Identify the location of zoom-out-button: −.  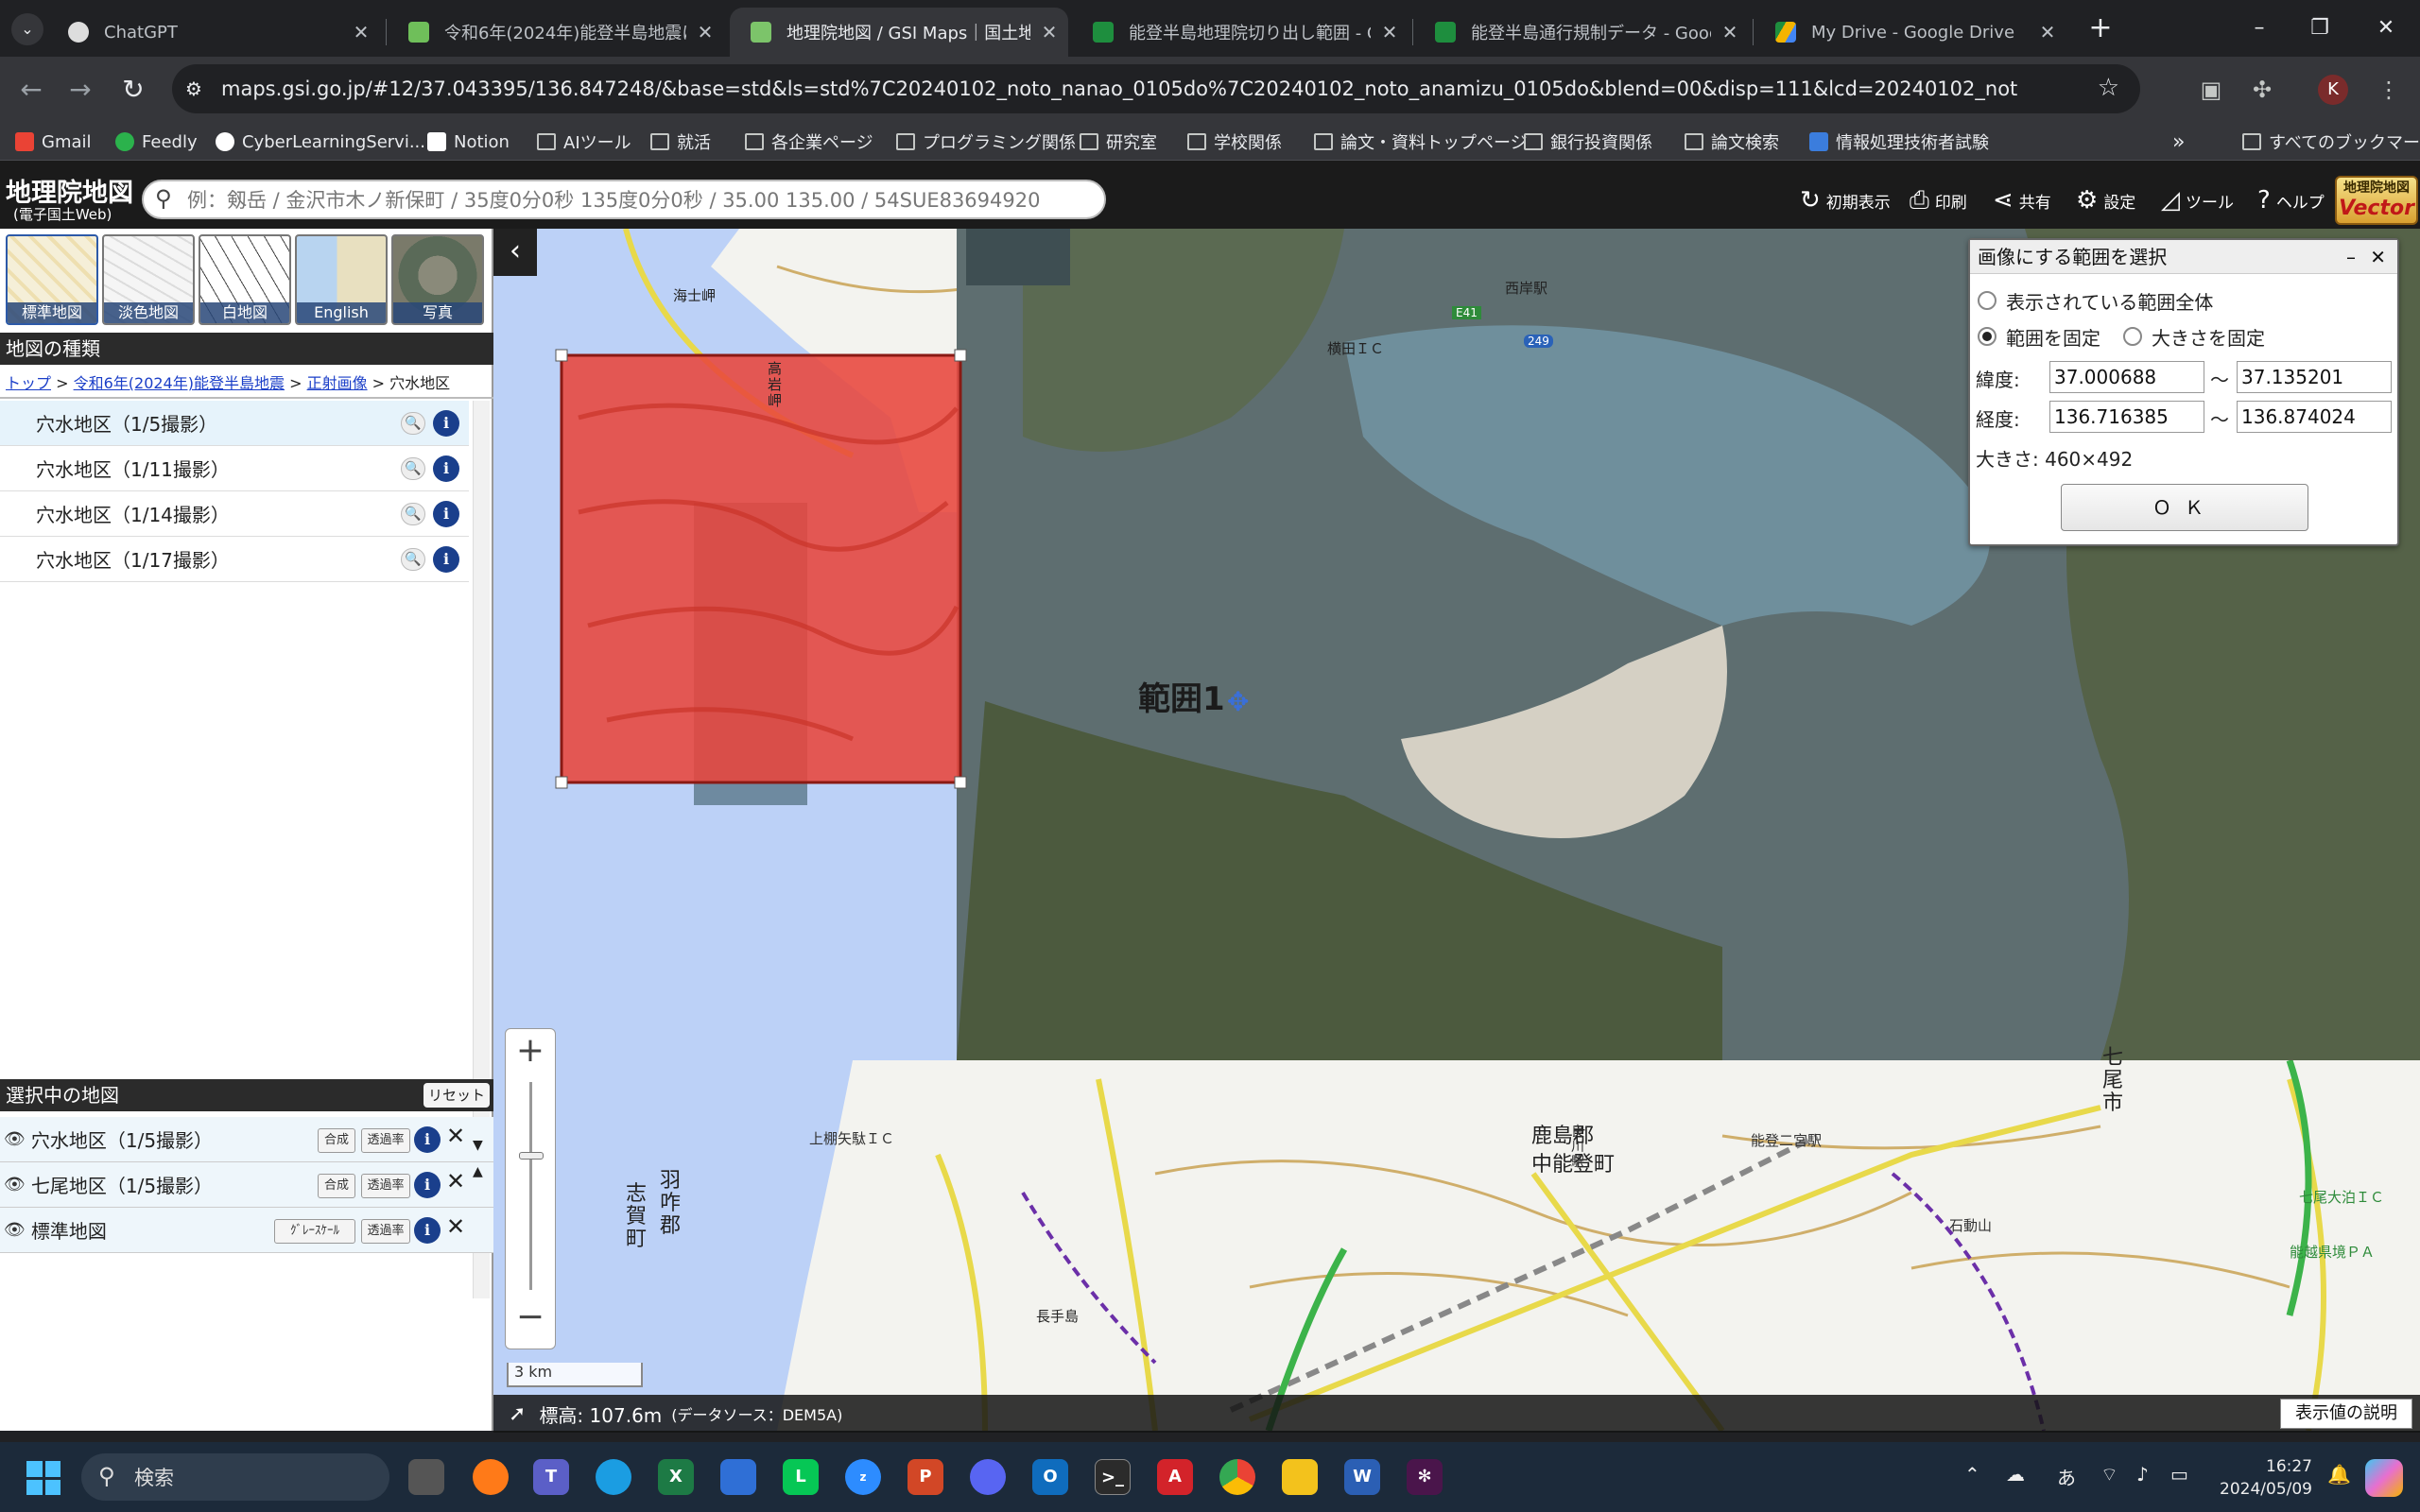
(530, 1316).